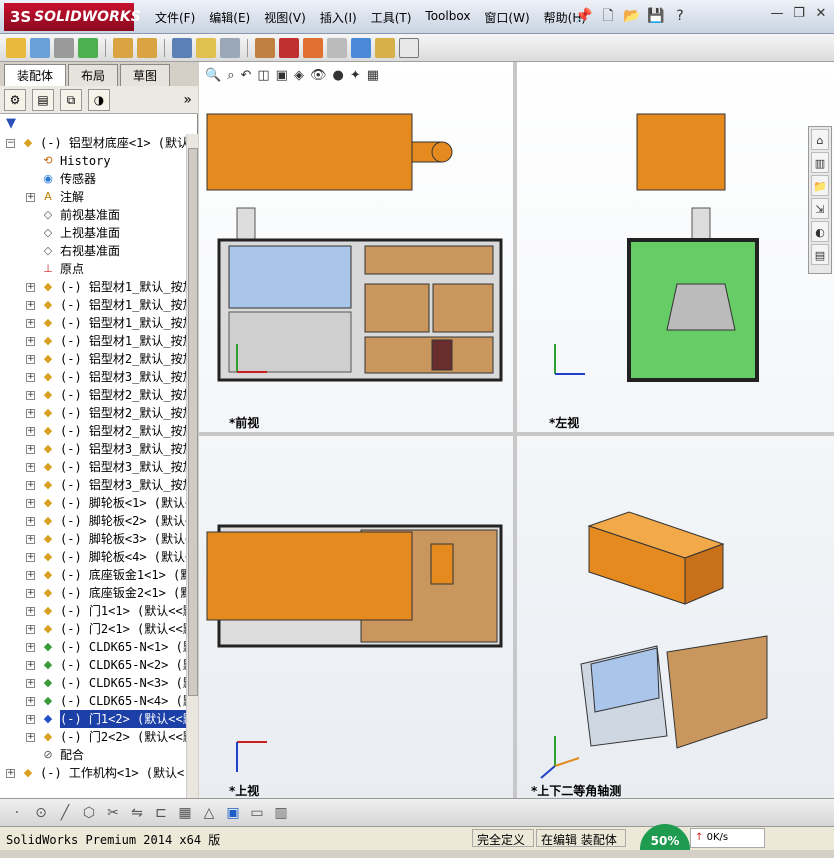 The height and width of the screenshot is (858, 834). What do you see at coordinates (281, 813) in the screenshot?
I see `wireframe-icon: ▥` at bounding box center [281, 813].